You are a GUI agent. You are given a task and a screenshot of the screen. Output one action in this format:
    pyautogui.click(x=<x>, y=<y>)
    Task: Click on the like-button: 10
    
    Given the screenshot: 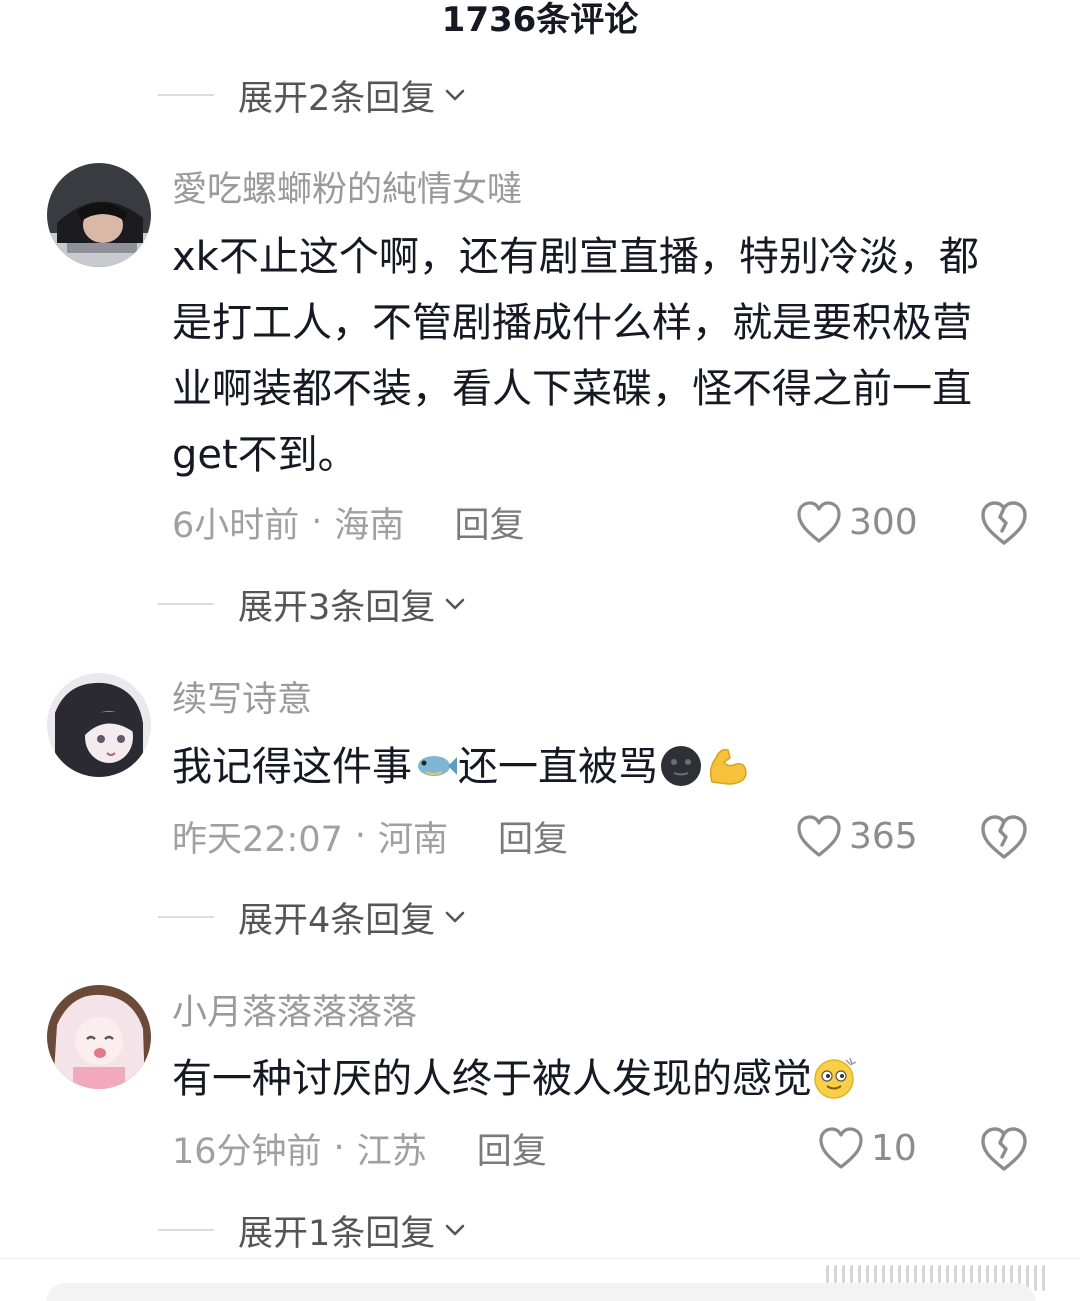 What is the action you would take?
    pyautogui.click(x=867, y=1148)
    